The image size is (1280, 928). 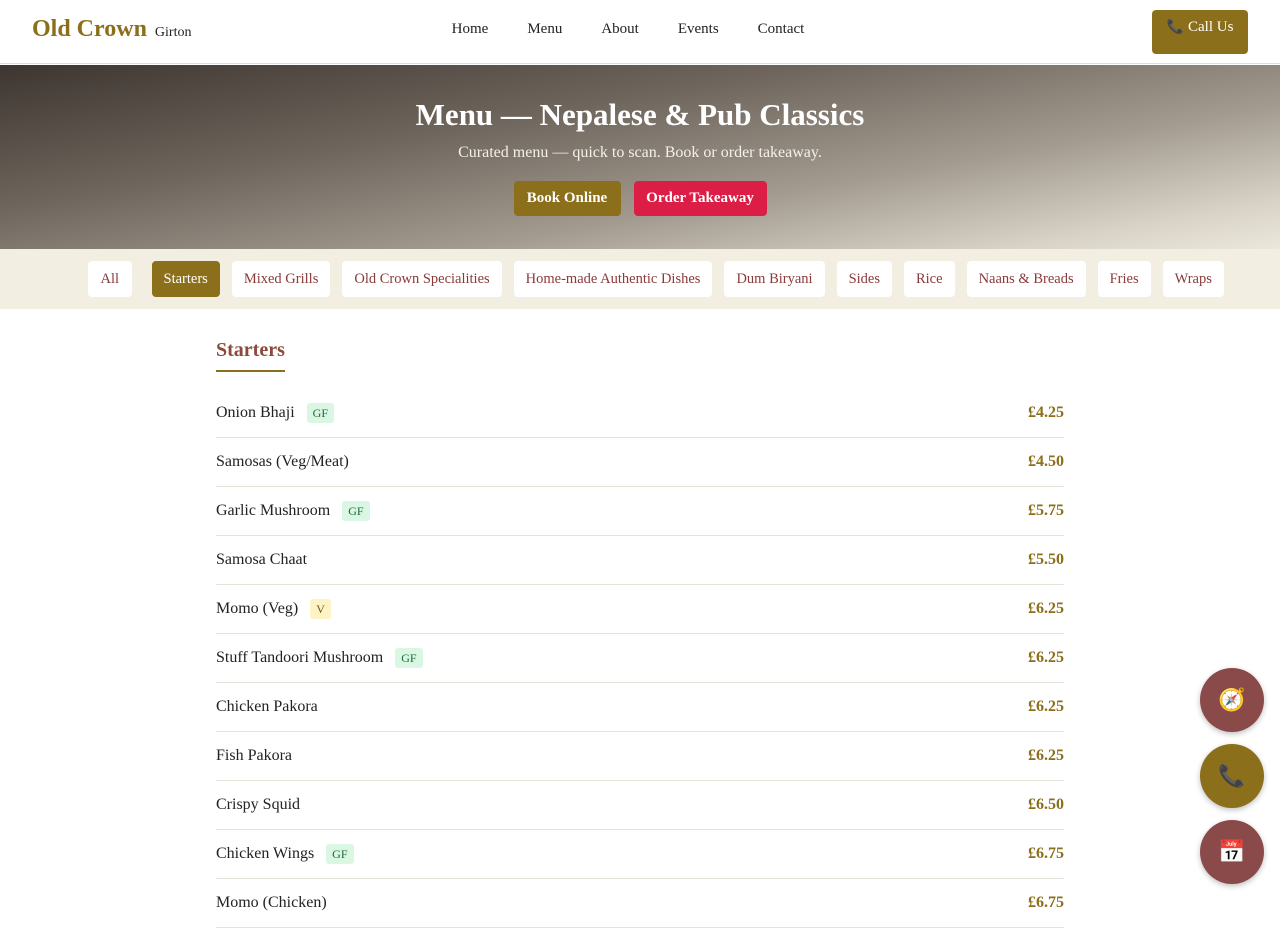 What do you see at coordinates (781, 29) in the screenshot?
I see `nav-contact: Contact` at bounding box center [781, 29].